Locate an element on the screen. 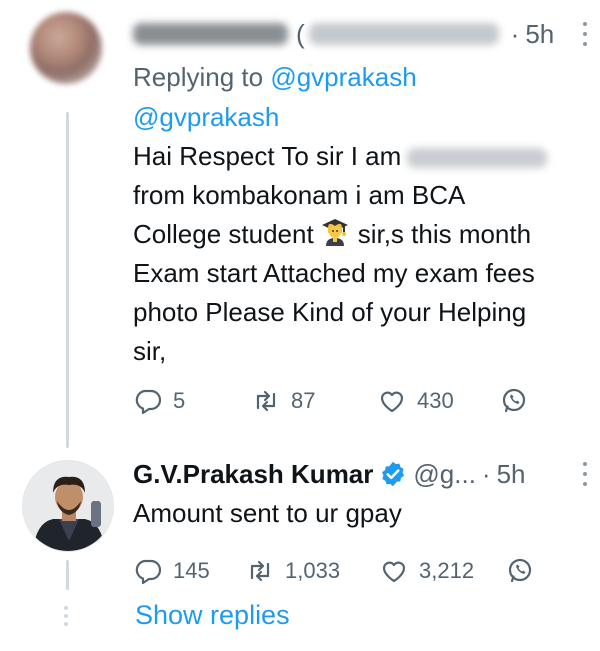 The image size is (600, 651). thread-connector-lower is located at coordinates (67, 575).